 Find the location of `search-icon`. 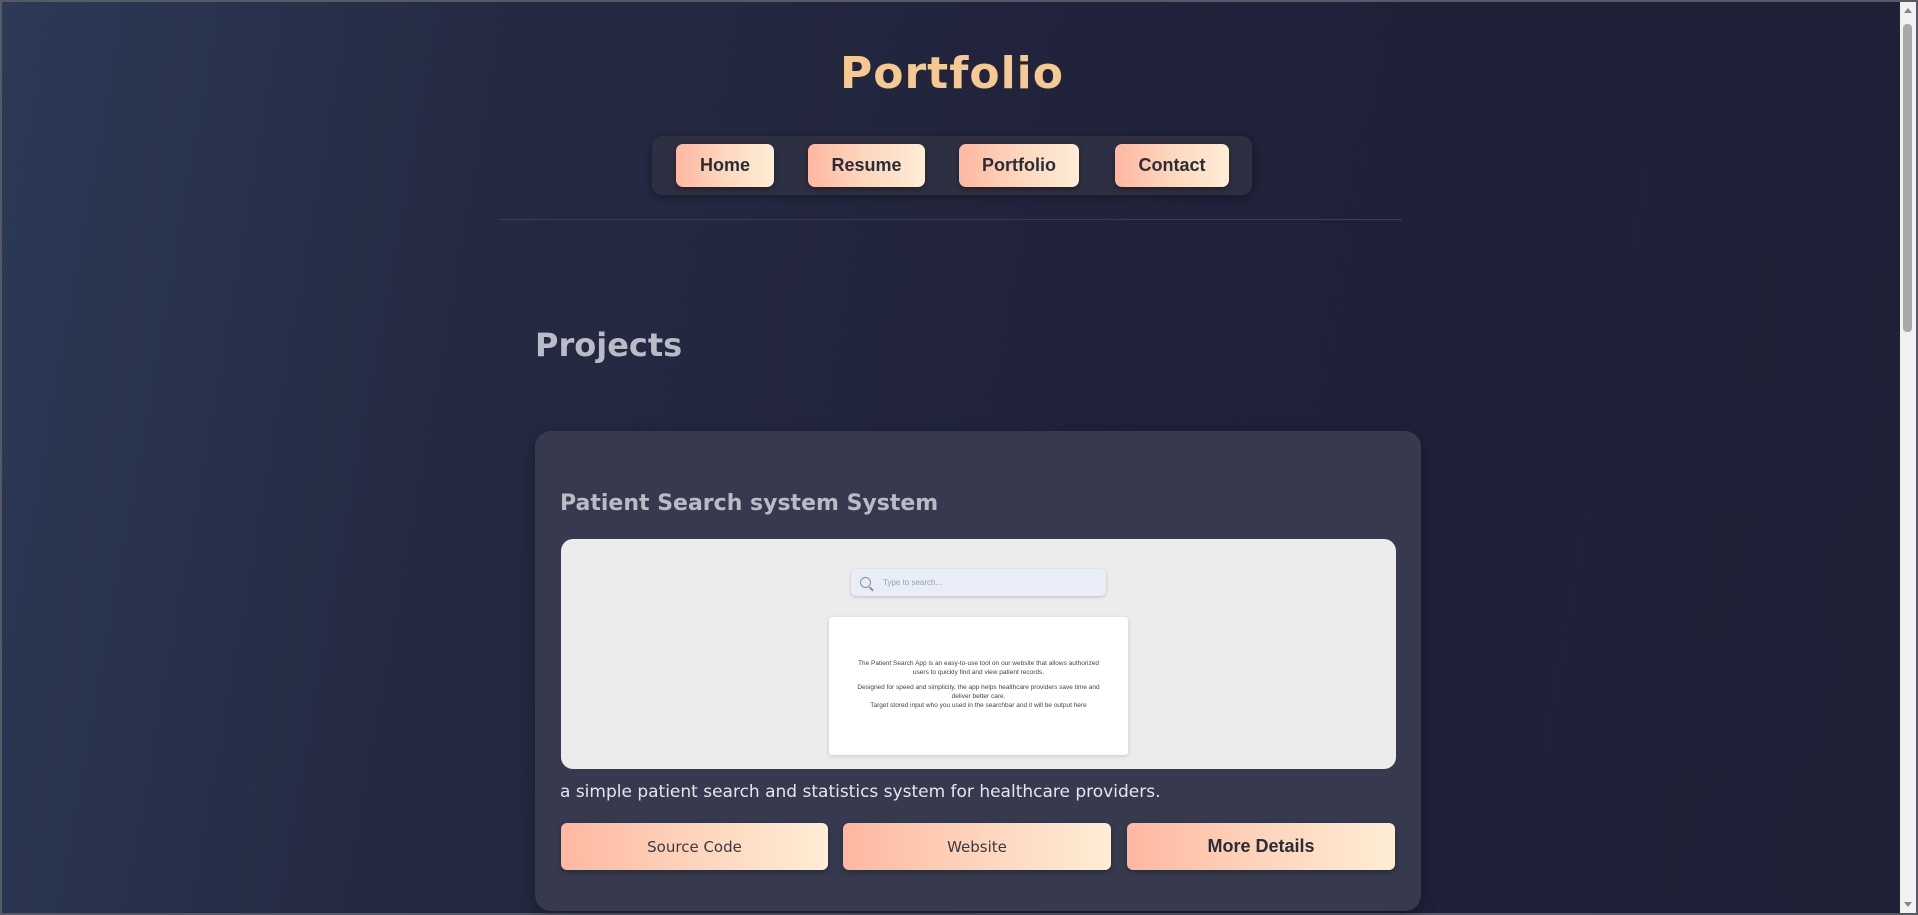

search-icon is located at coordinates (865, 582).